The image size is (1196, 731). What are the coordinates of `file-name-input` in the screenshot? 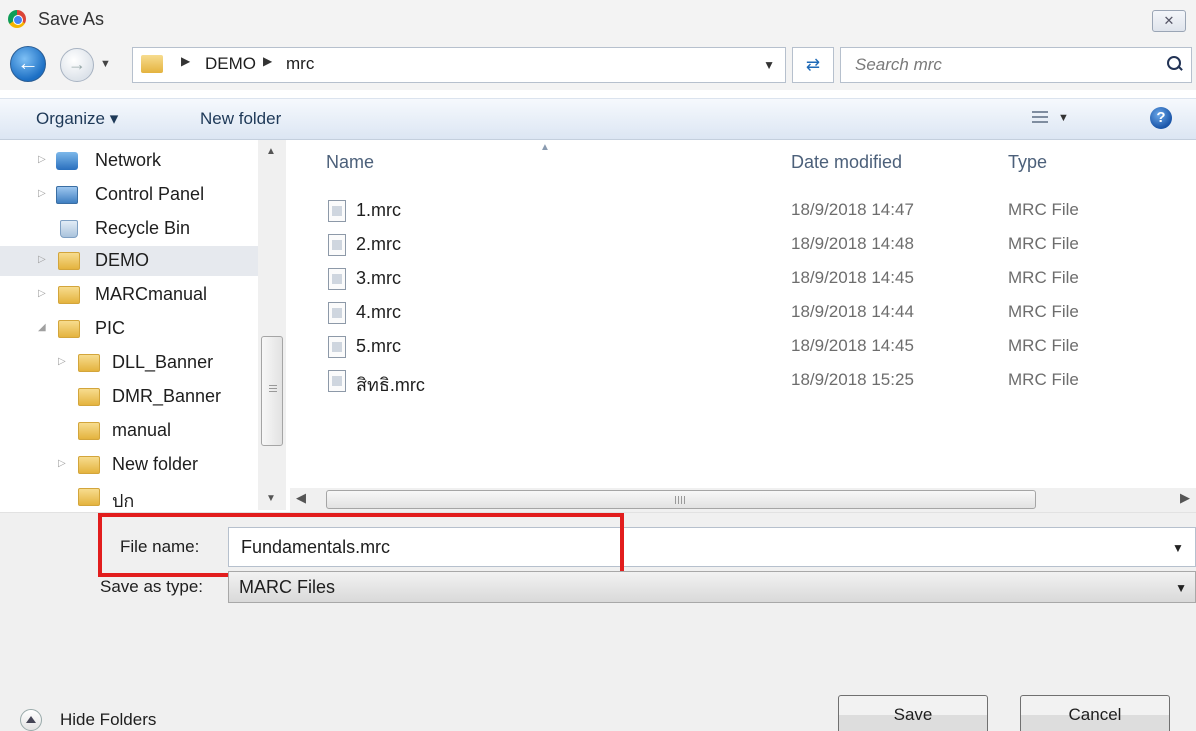 It's located at (712, 547).